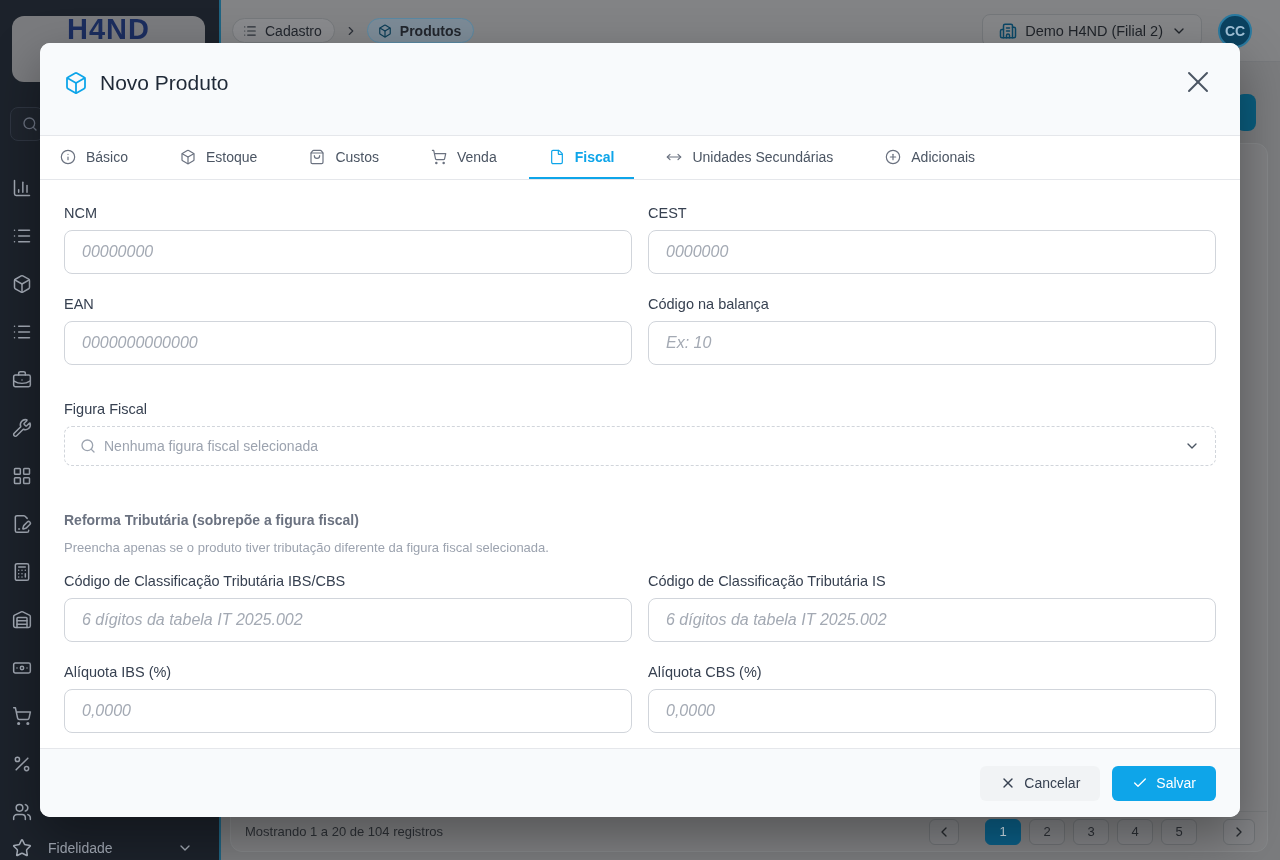 Image resolution: width=1280 pixels, height=860 pixels. I want to click on field-label: Código de Classificação Tributária IBS/CBS, so click(205, 581).